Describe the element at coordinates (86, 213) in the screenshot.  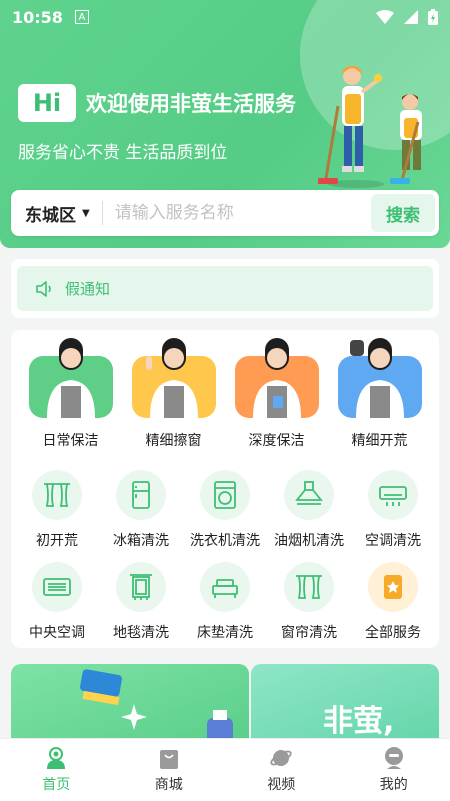
I see `caret-down-icon: ▼` at that location.